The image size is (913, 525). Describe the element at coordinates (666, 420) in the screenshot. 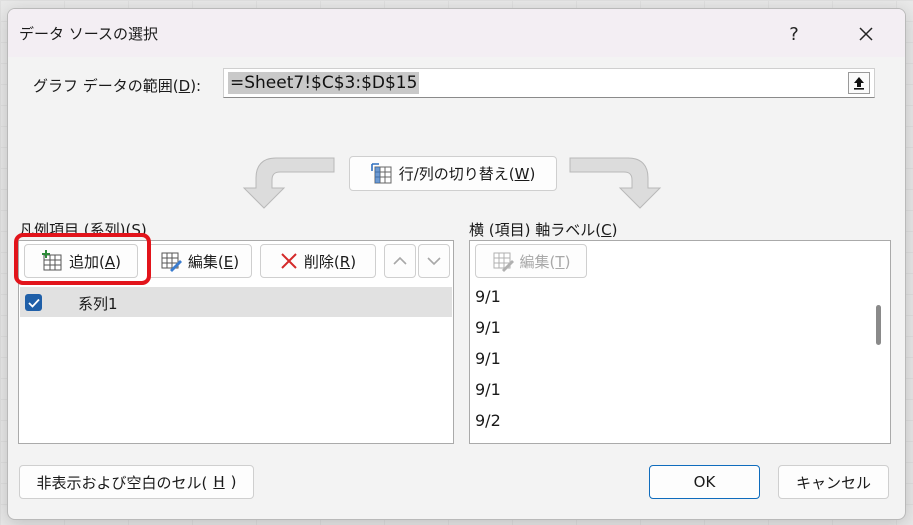

I see `axis-list-item: 9/2` at that location.